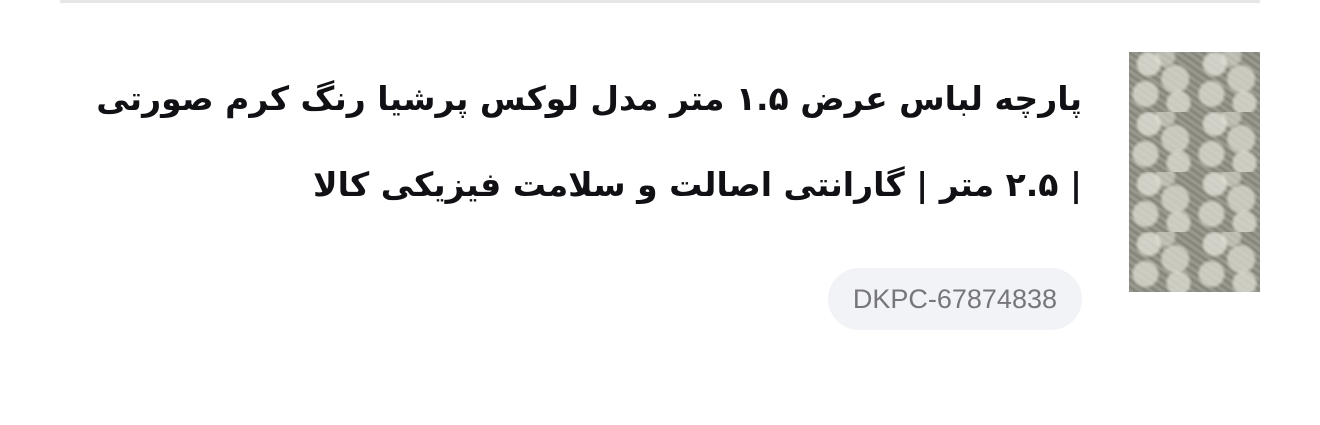  I want to click on product-thumbnail-image, so click(1194, 172).